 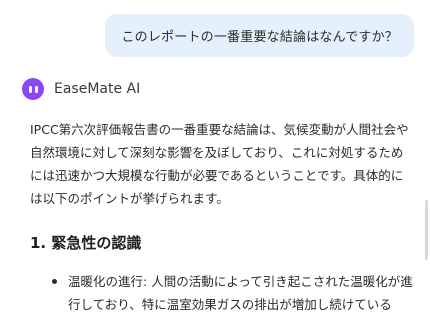 What do you see at coordinates (30, 89) in the screenshot?
I see `logo-eye-left` at bounding box center [30, 89].